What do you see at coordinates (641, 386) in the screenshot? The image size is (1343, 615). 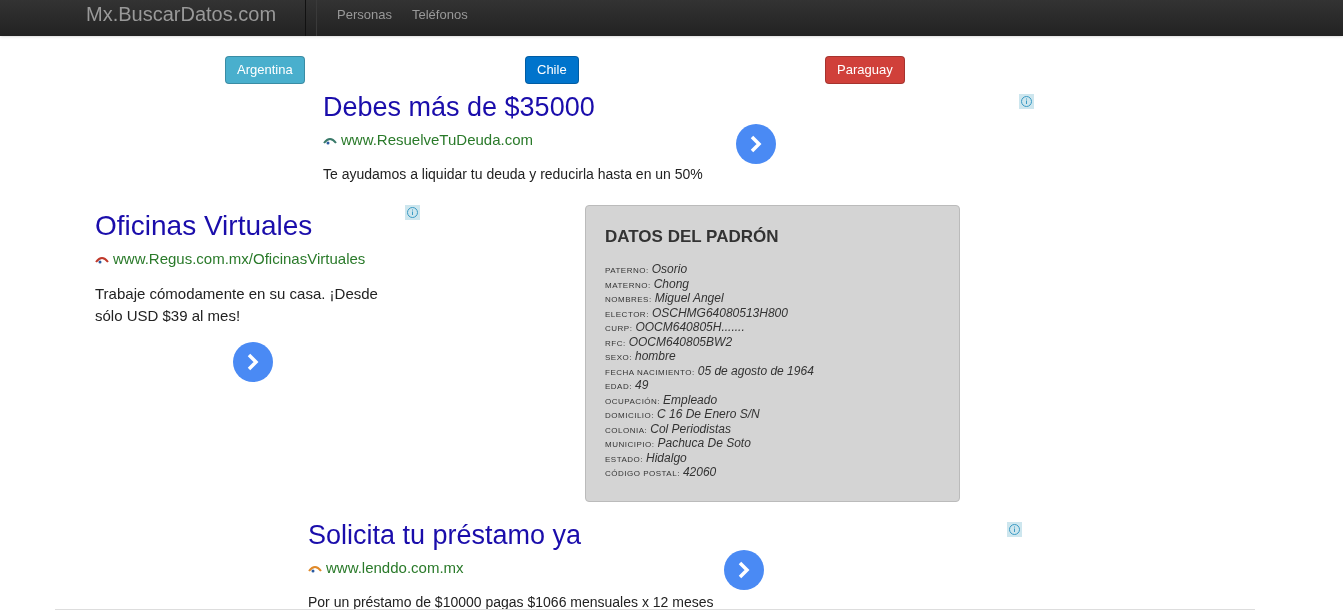 I see `field-value: 49` at bounding box center [641, 386].